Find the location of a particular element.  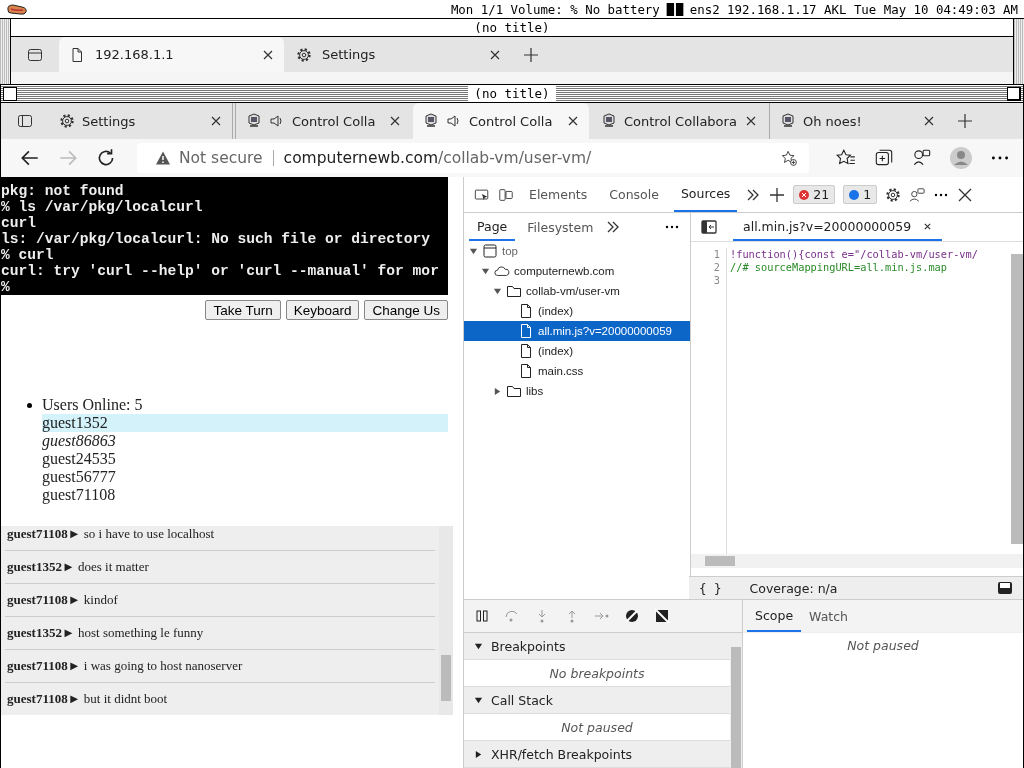

vm-button: Keyboard is located at coordinates (322, 310).